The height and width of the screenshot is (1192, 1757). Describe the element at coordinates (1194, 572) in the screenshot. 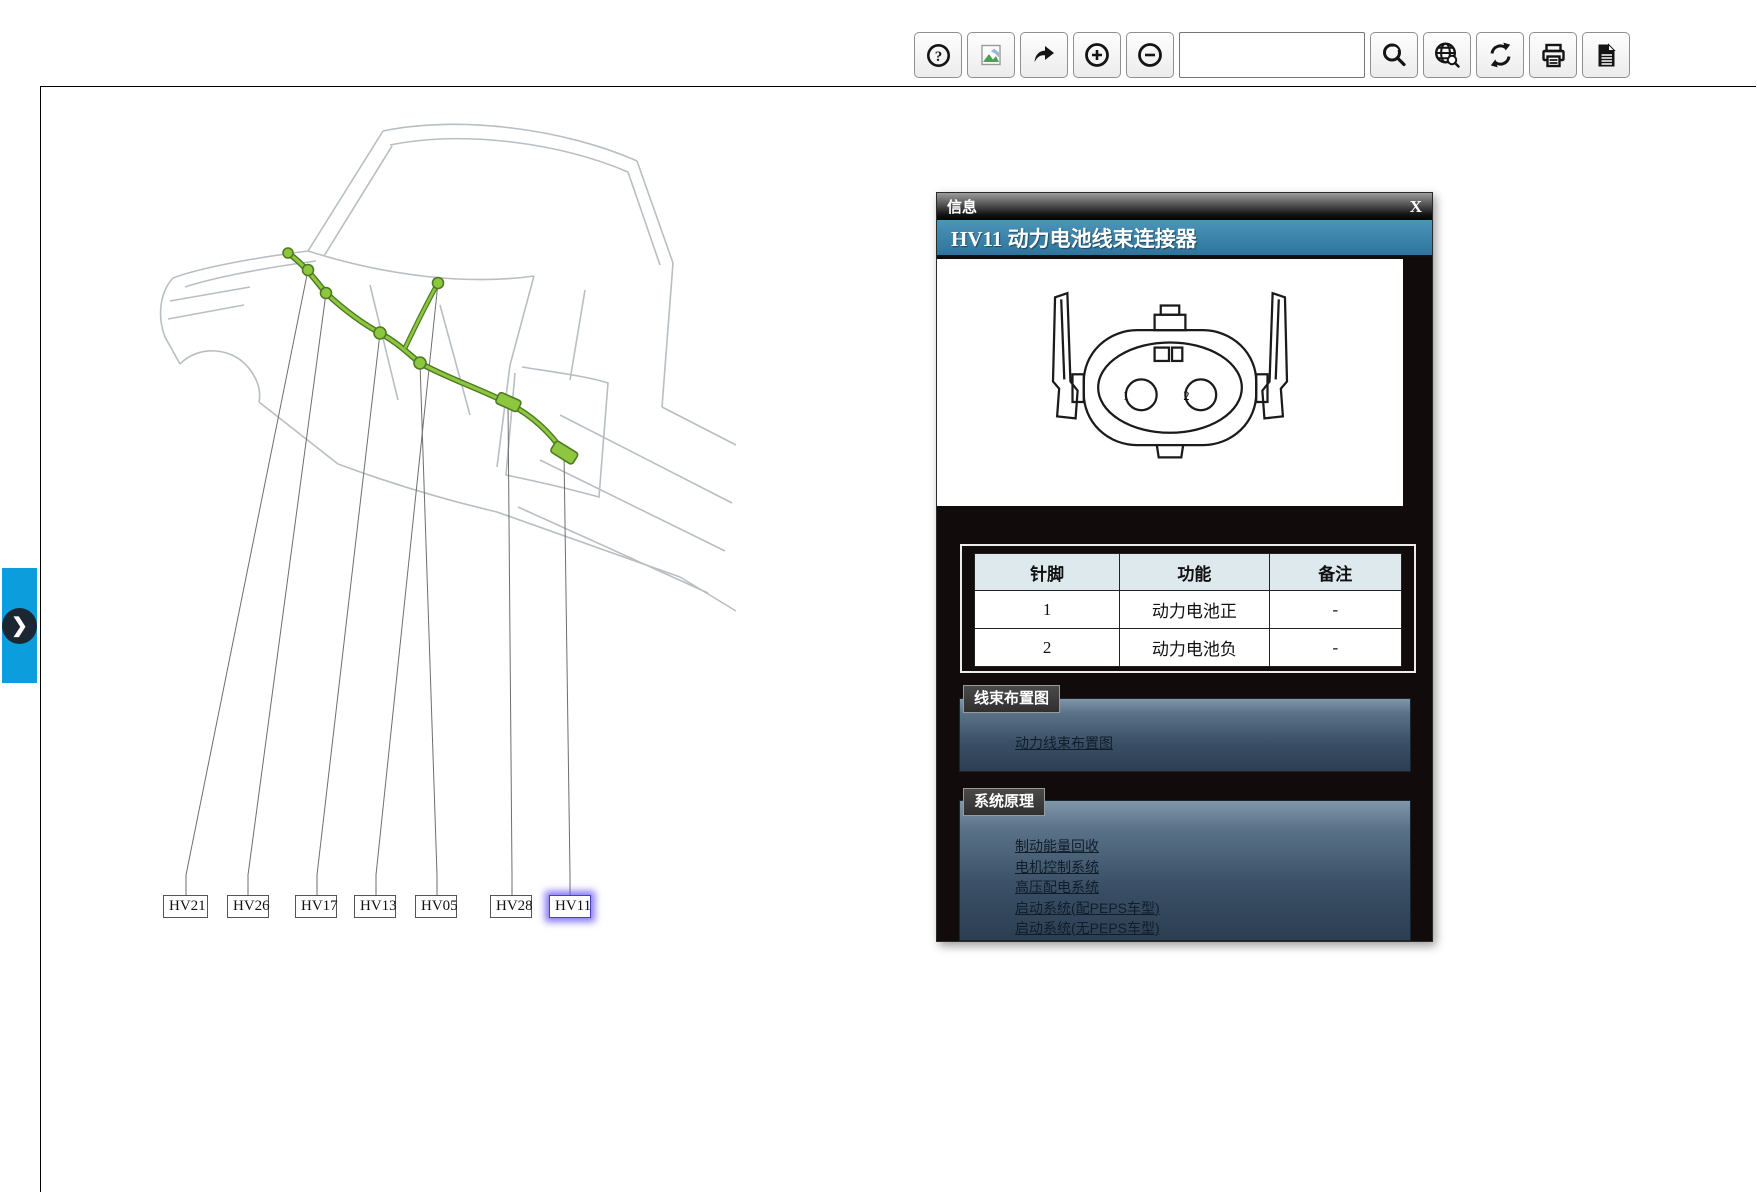

I see `pin-table-header-function: 功能` at that location.